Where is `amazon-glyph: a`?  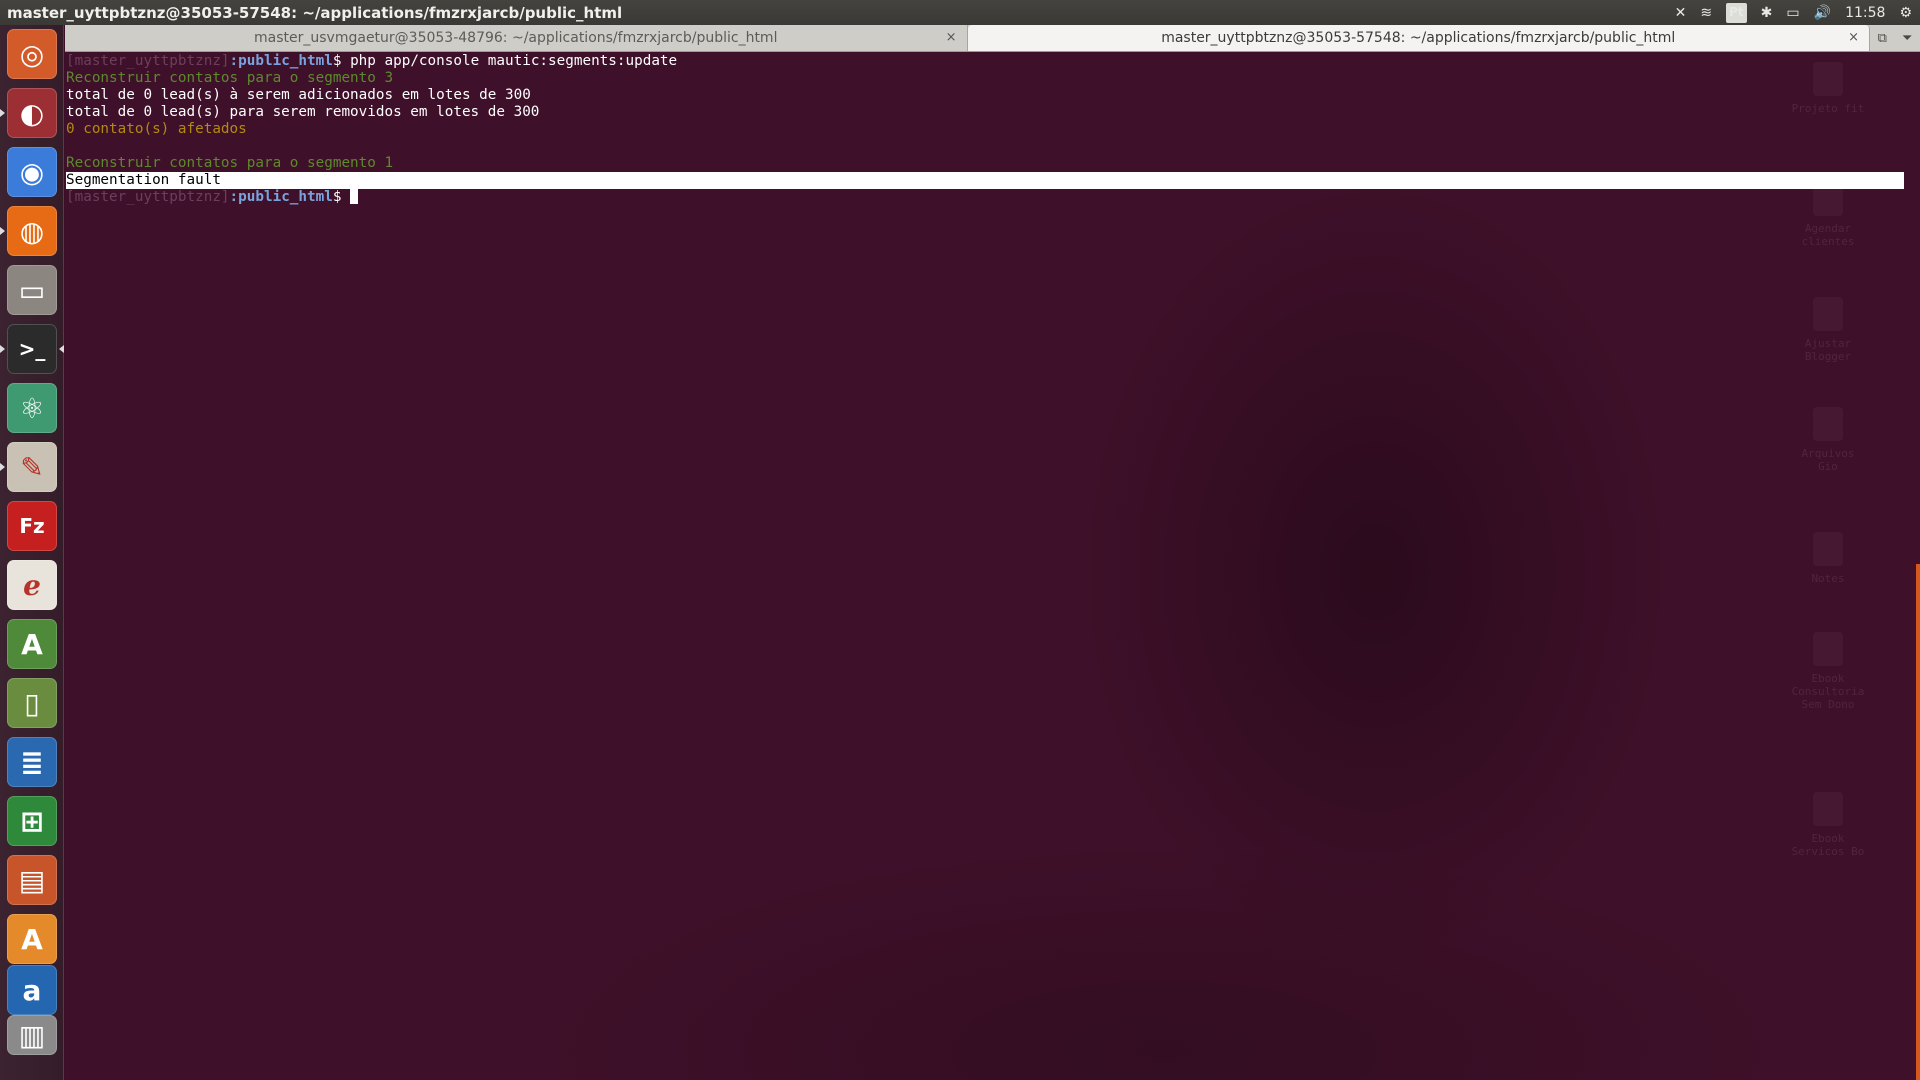
amazon-glyph: a is located at coordinates (32, 990).